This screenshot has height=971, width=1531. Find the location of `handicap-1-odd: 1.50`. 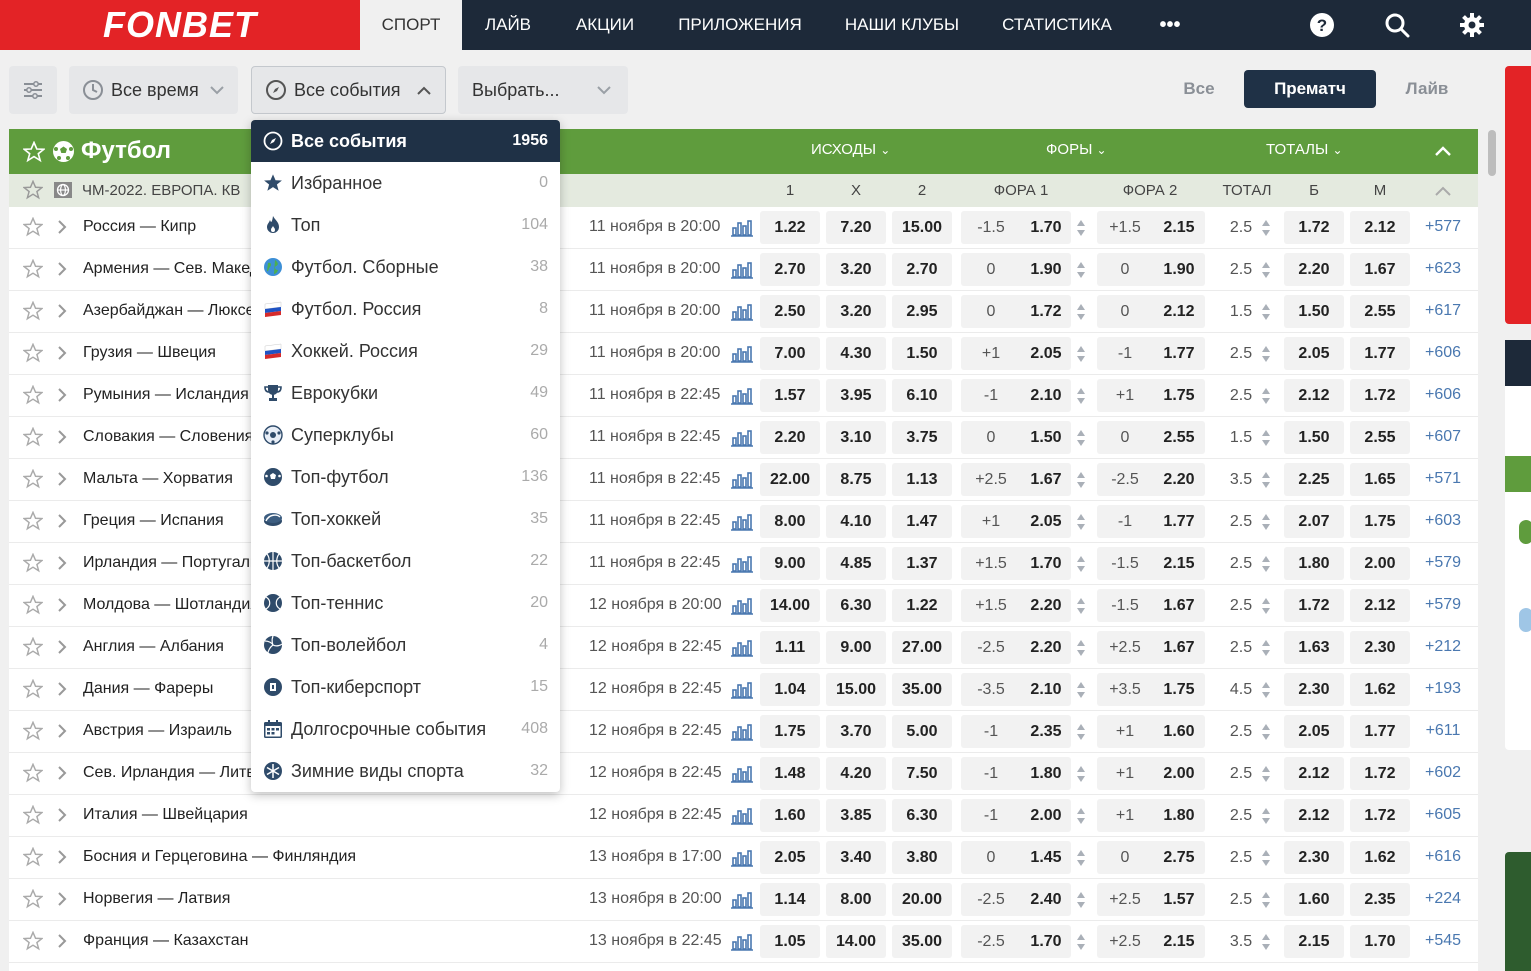

handicap-1-odd: 1.50 is located at coordinates (1046, 437).